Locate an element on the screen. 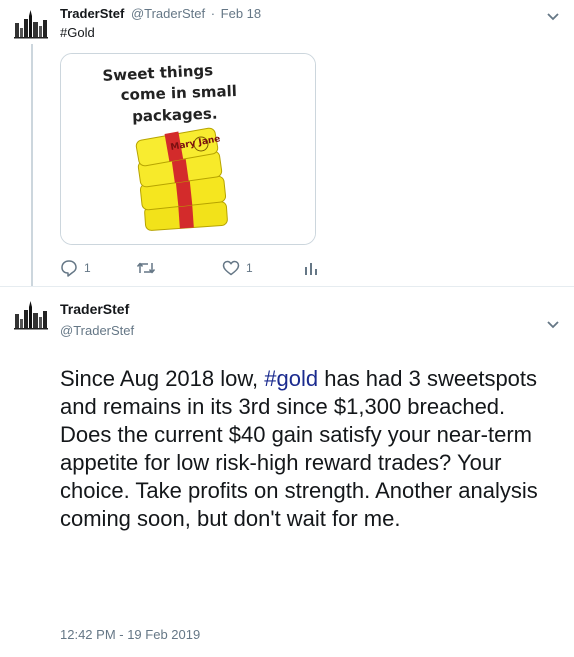  reply-icon is located at coordinates (69, 268).